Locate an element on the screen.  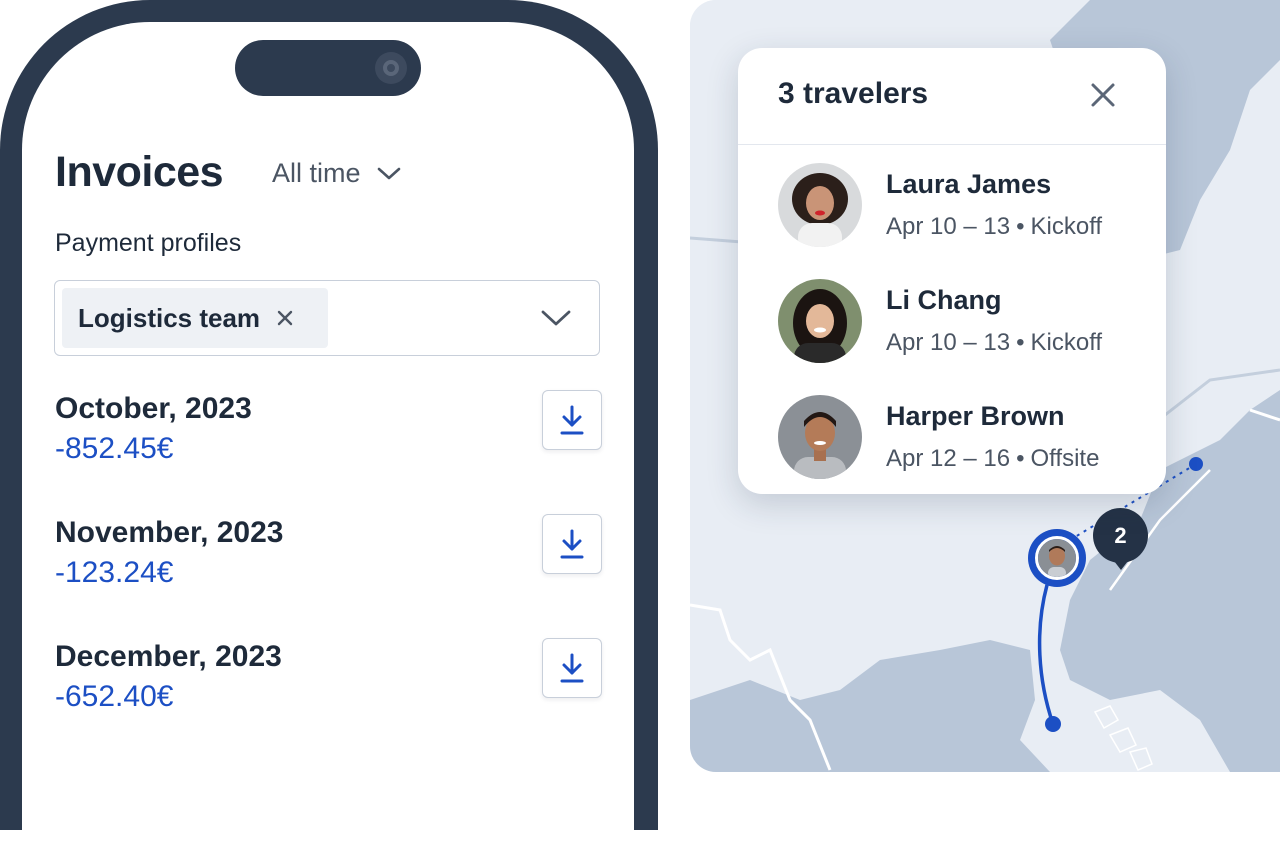
cluster-count-badge: 2 is located at coordinates (1120, 539).